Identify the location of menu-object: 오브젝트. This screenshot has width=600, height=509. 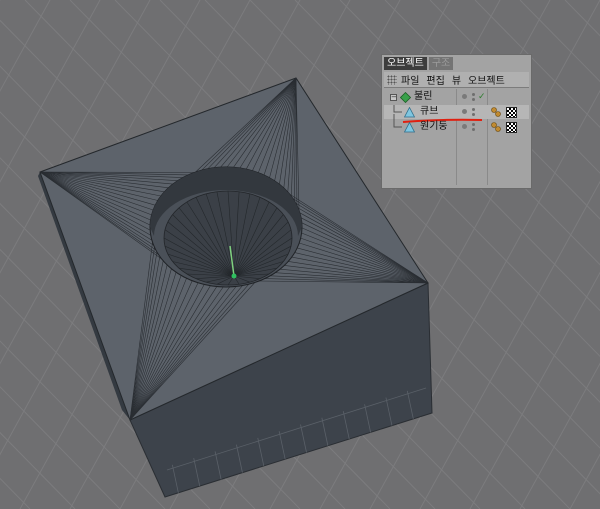
(486, 79).